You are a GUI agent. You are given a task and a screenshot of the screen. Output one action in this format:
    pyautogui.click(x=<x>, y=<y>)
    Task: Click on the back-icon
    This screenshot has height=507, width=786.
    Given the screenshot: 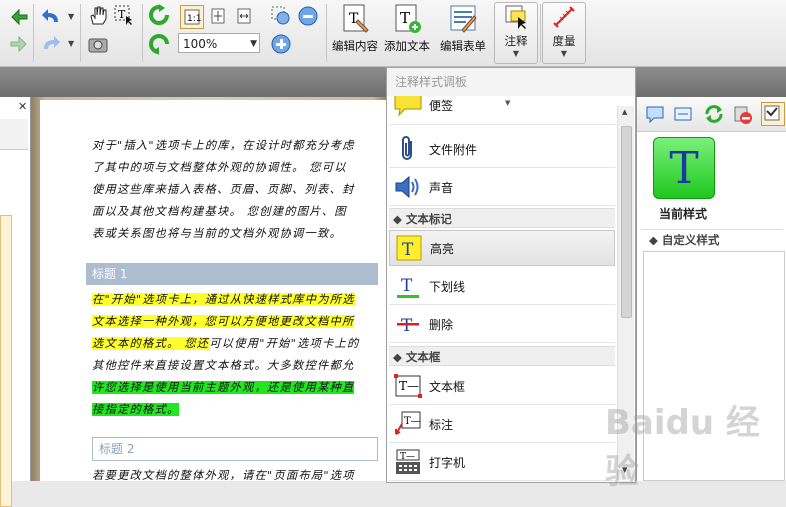 What is the action you would take?
    pyautogui.click(x=19, y=17)
    